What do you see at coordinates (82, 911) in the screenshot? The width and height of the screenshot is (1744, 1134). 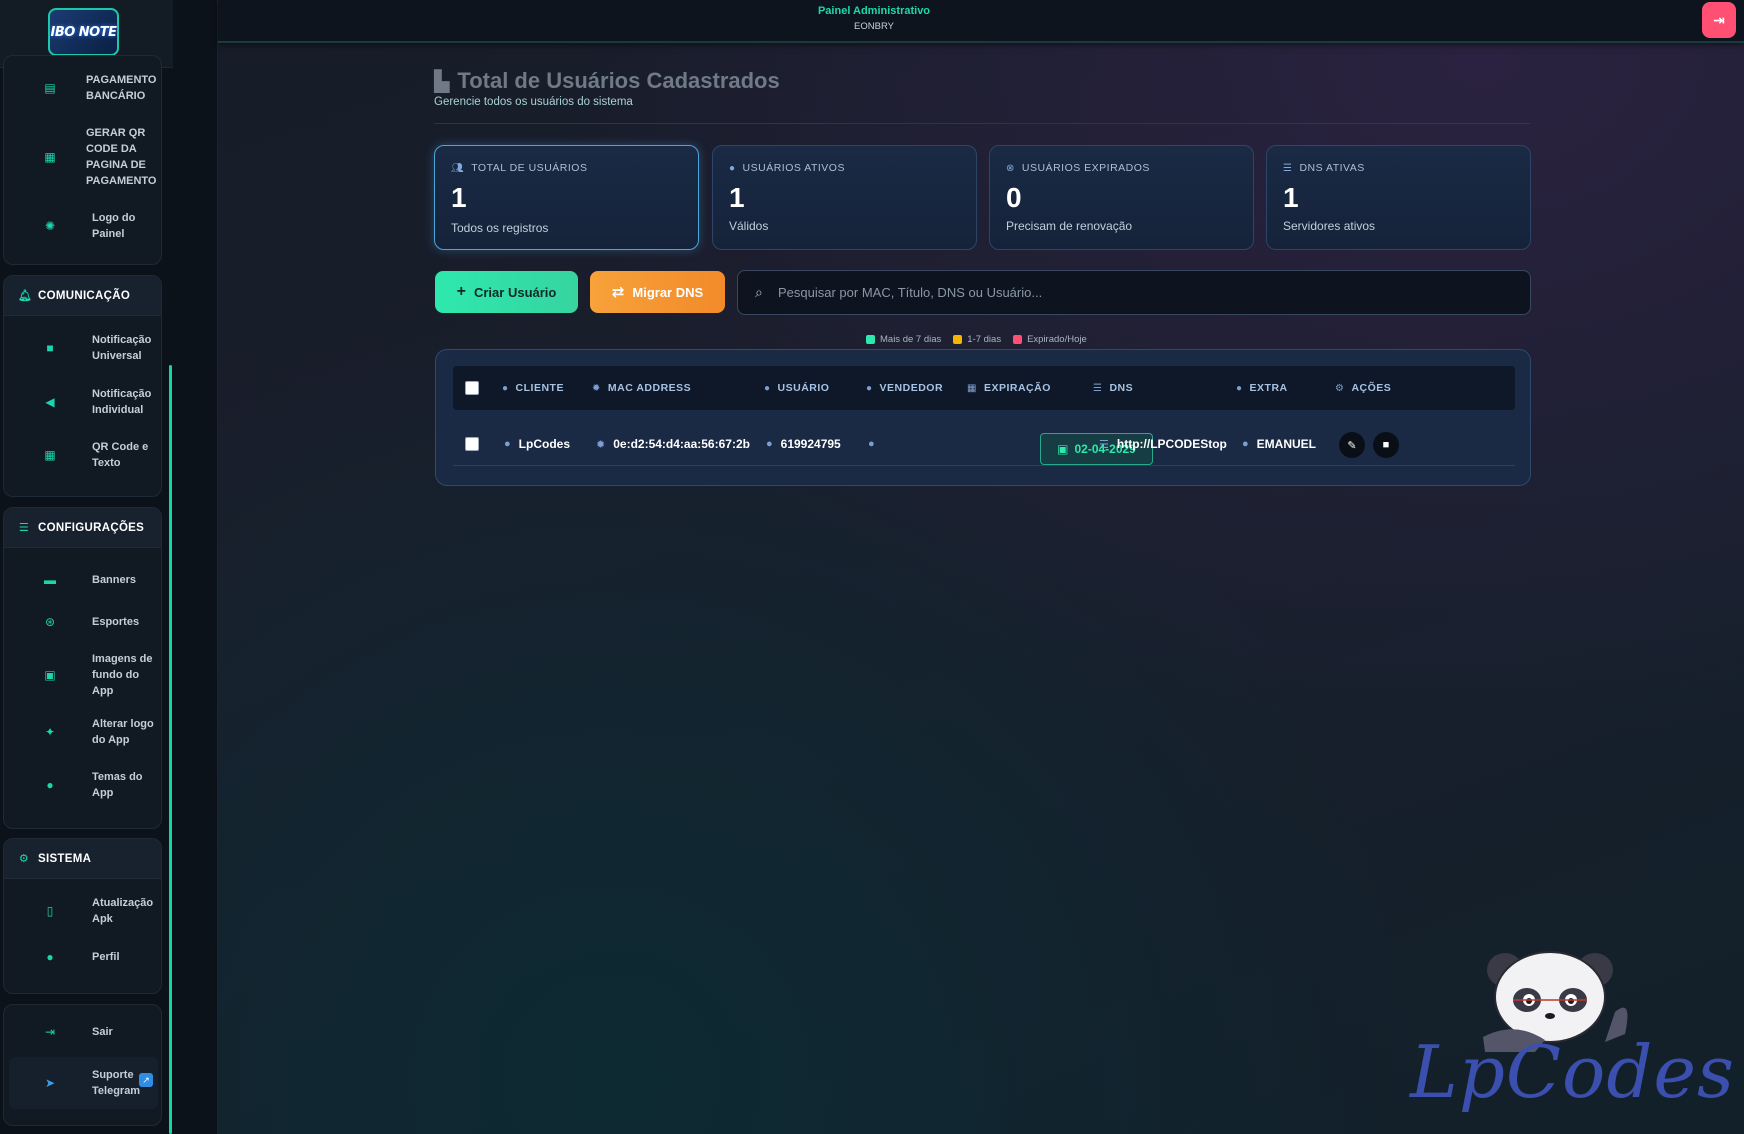 I see `sidebar-item-atualizacao-apk: ▯ Atualização Apk` at bounding box center [82, 911].